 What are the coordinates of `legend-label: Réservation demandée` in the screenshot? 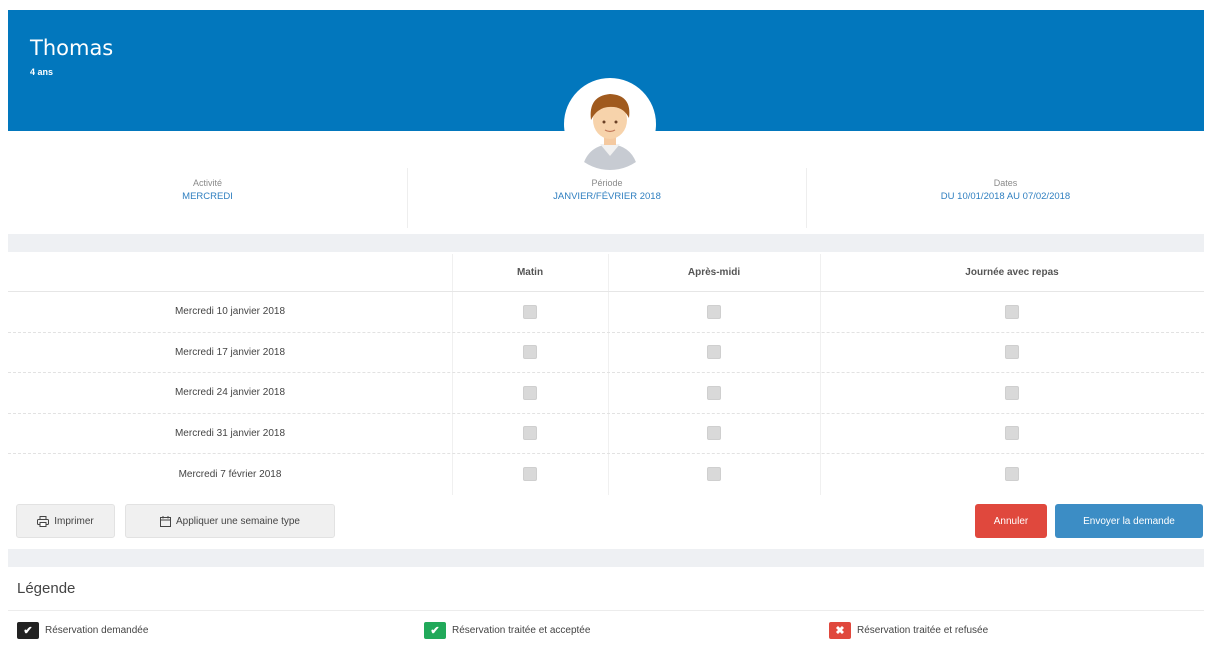 It's located at (97, 630).